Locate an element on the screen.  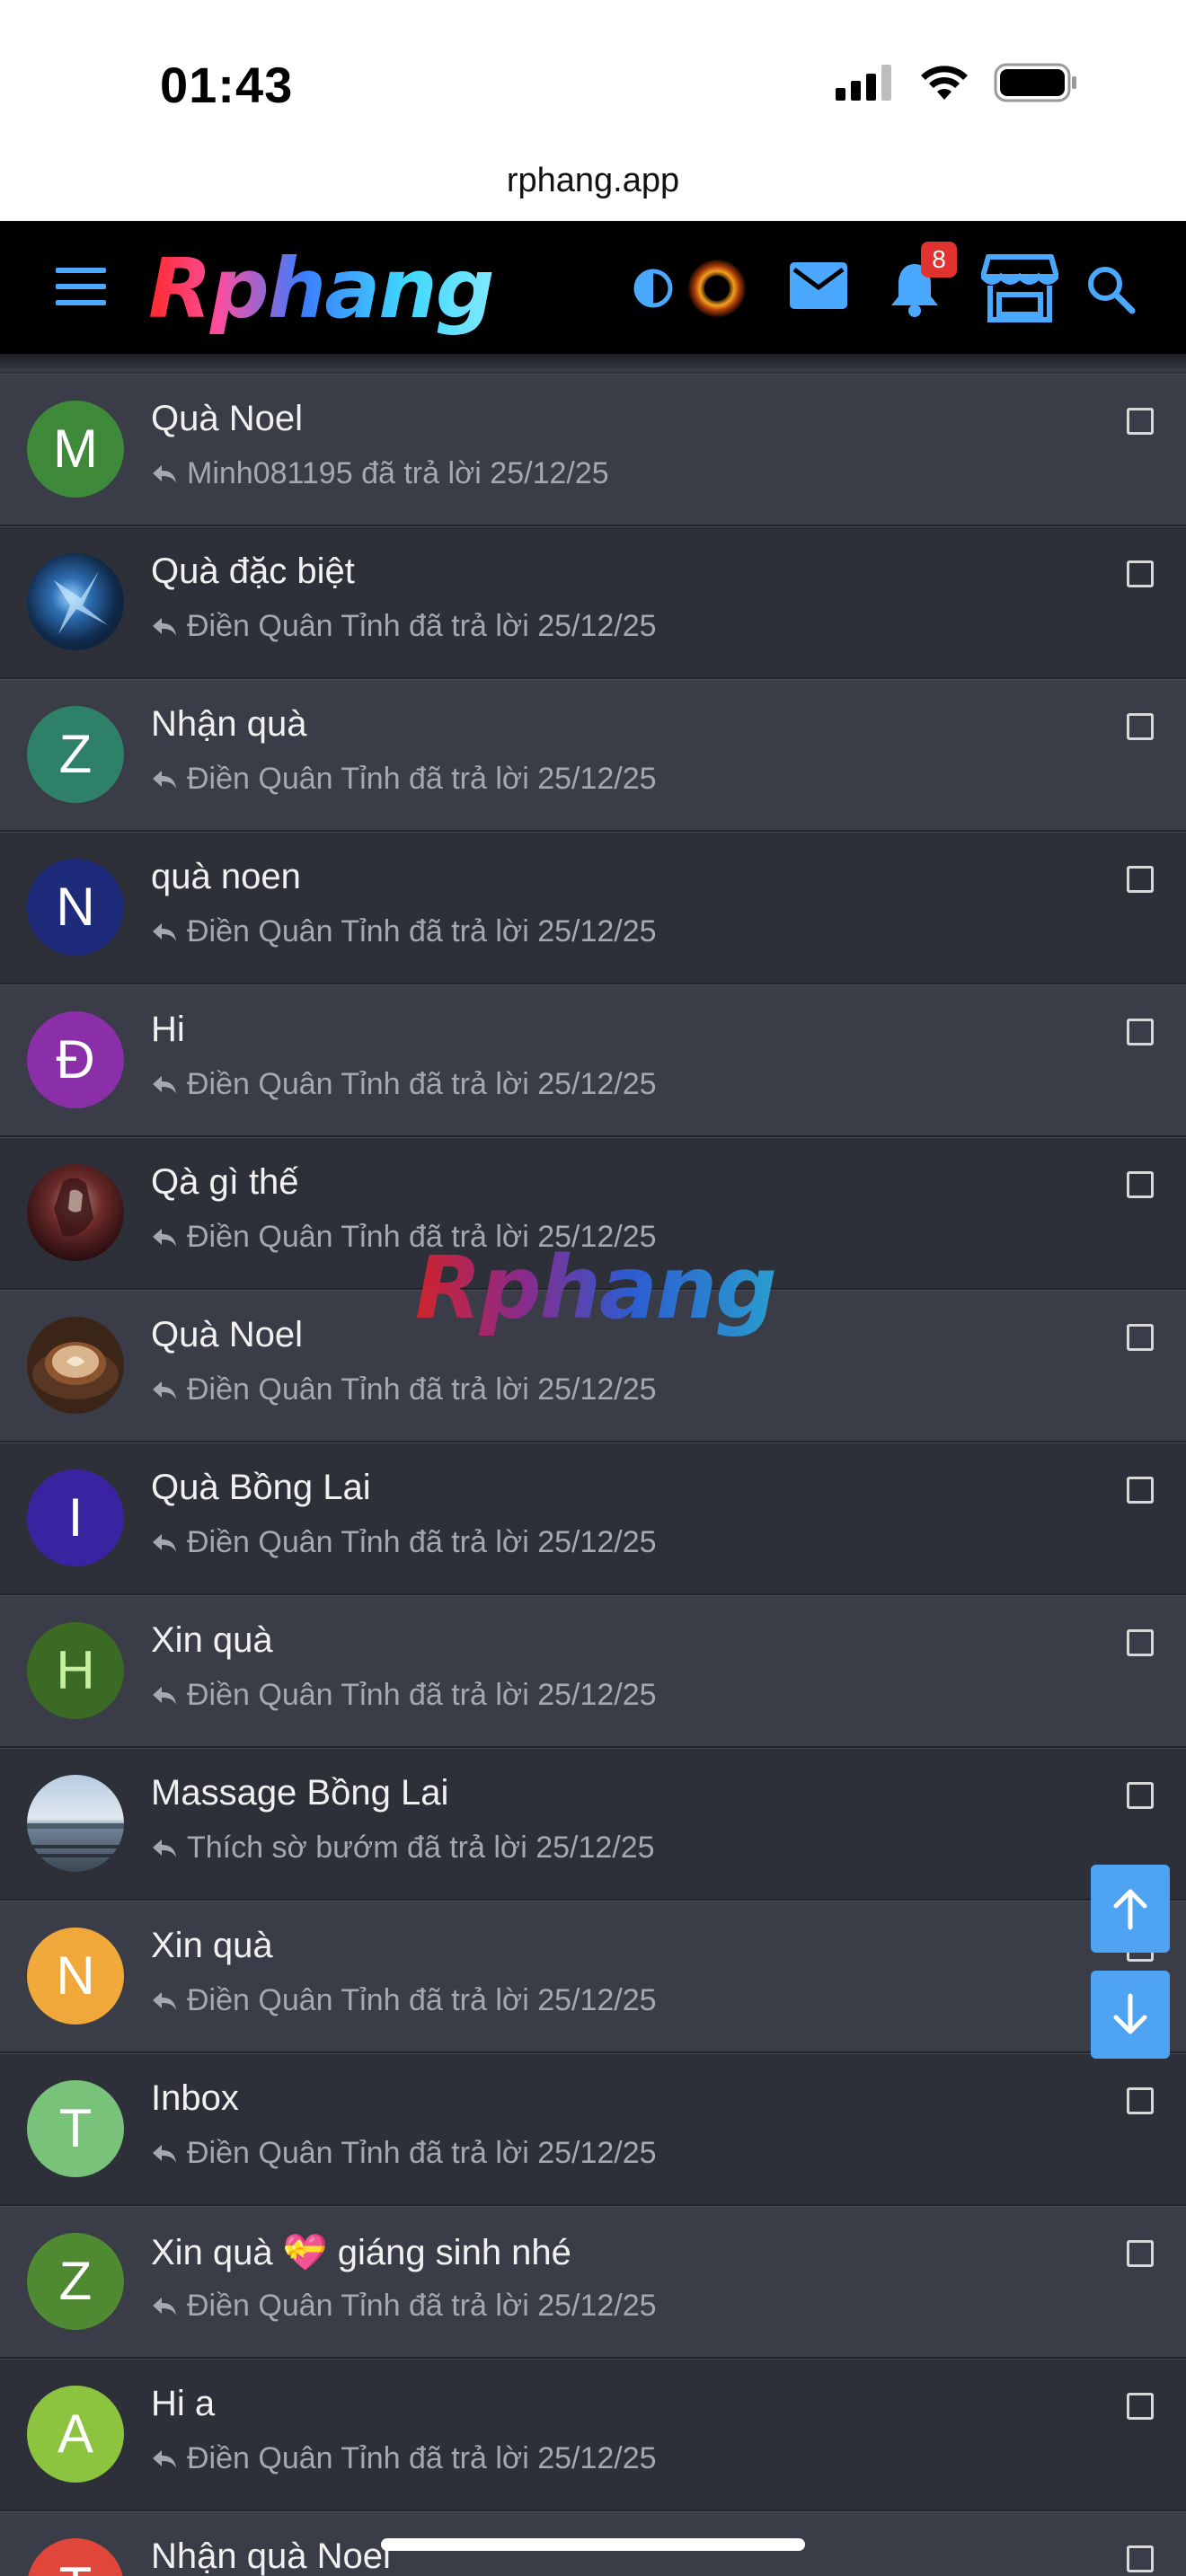
arrow-up-icon is located at coordinates (1130, 1909).